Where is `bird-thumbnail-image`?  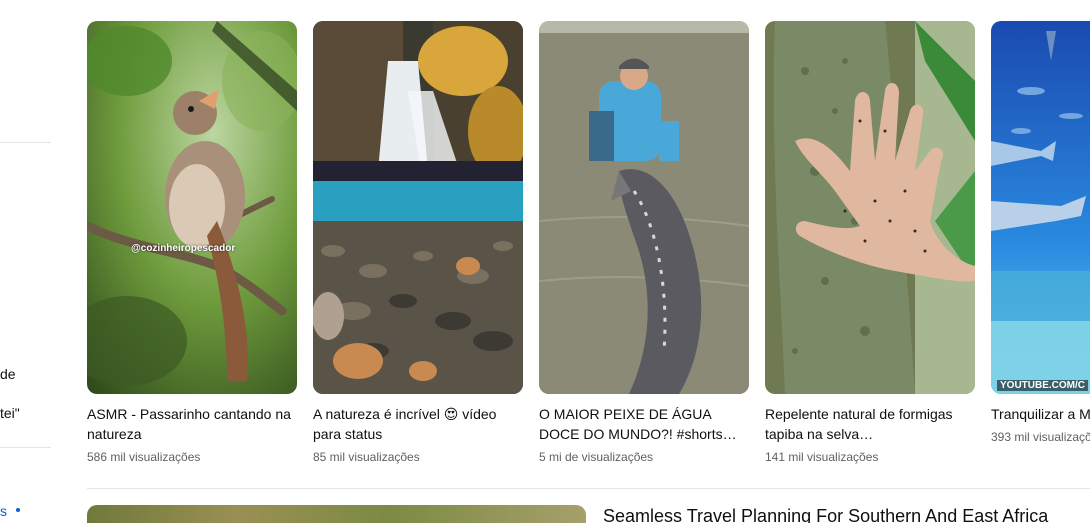 bird-thumbnail-image is located at coordinates (192, 207).